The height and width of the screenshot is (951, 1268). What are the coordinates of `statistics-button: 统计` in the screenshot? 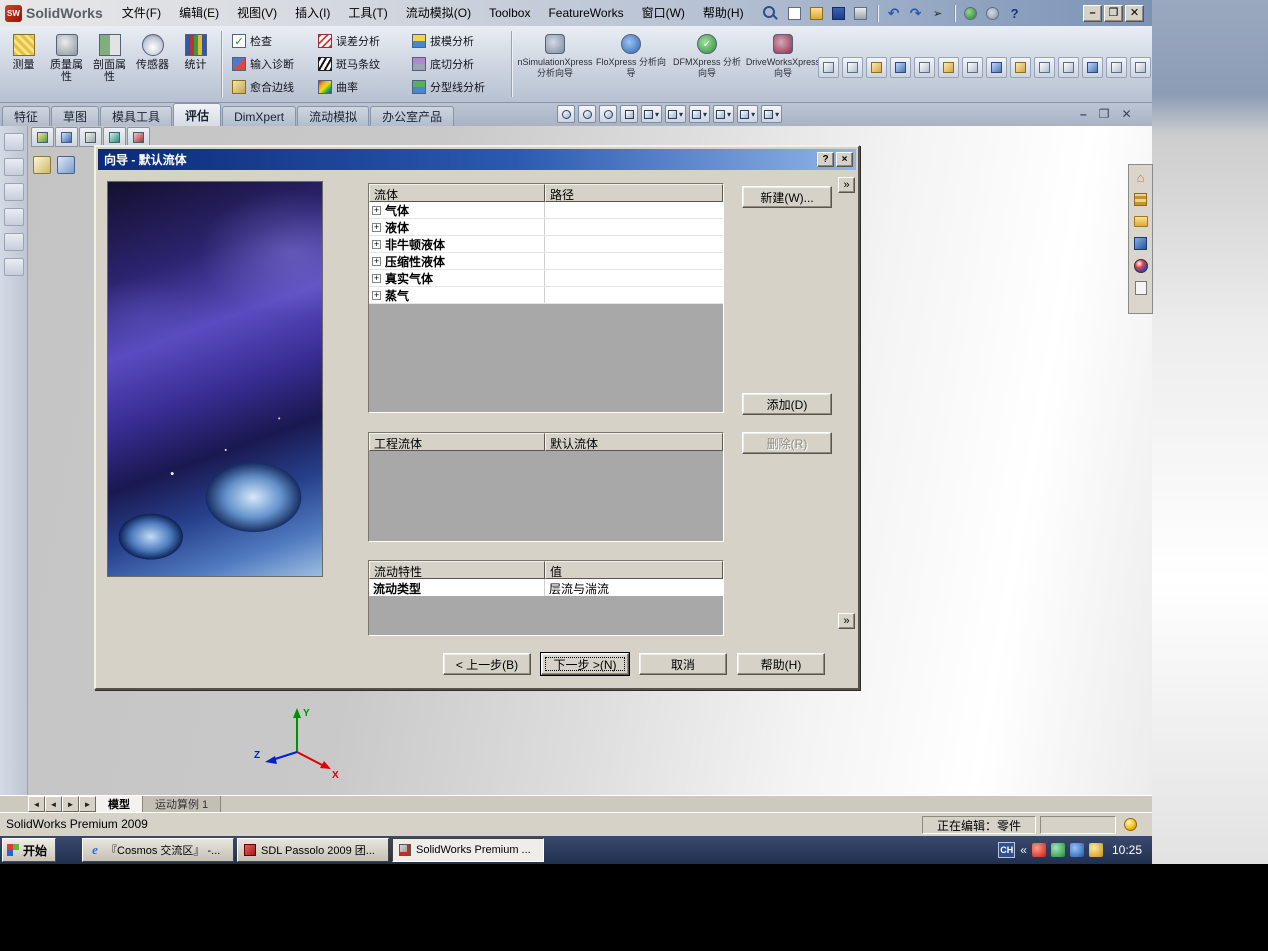 It's located at (195, 64).